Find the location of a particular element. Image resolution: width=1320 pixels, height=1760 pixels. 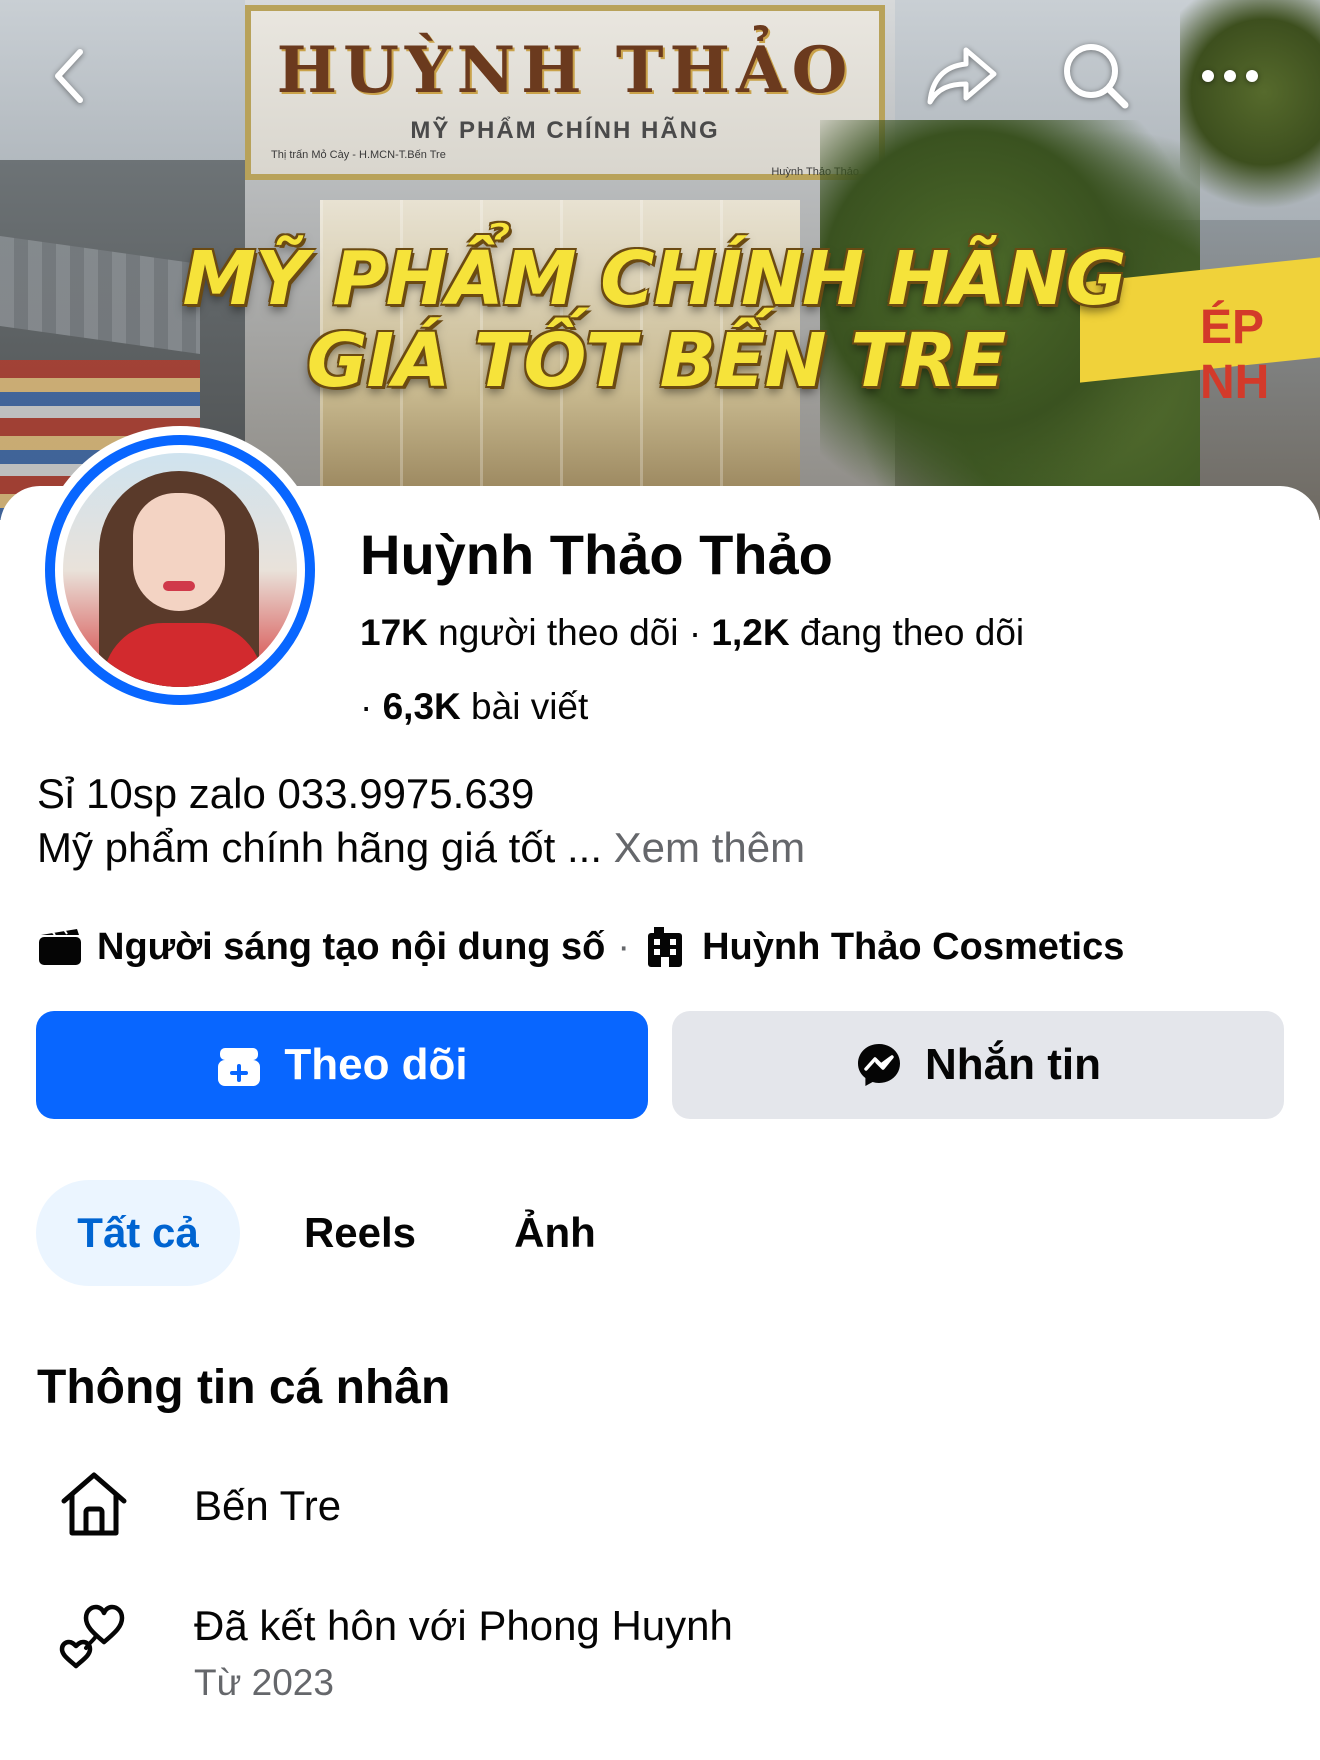

share-button is located at coordinates (962, 76).